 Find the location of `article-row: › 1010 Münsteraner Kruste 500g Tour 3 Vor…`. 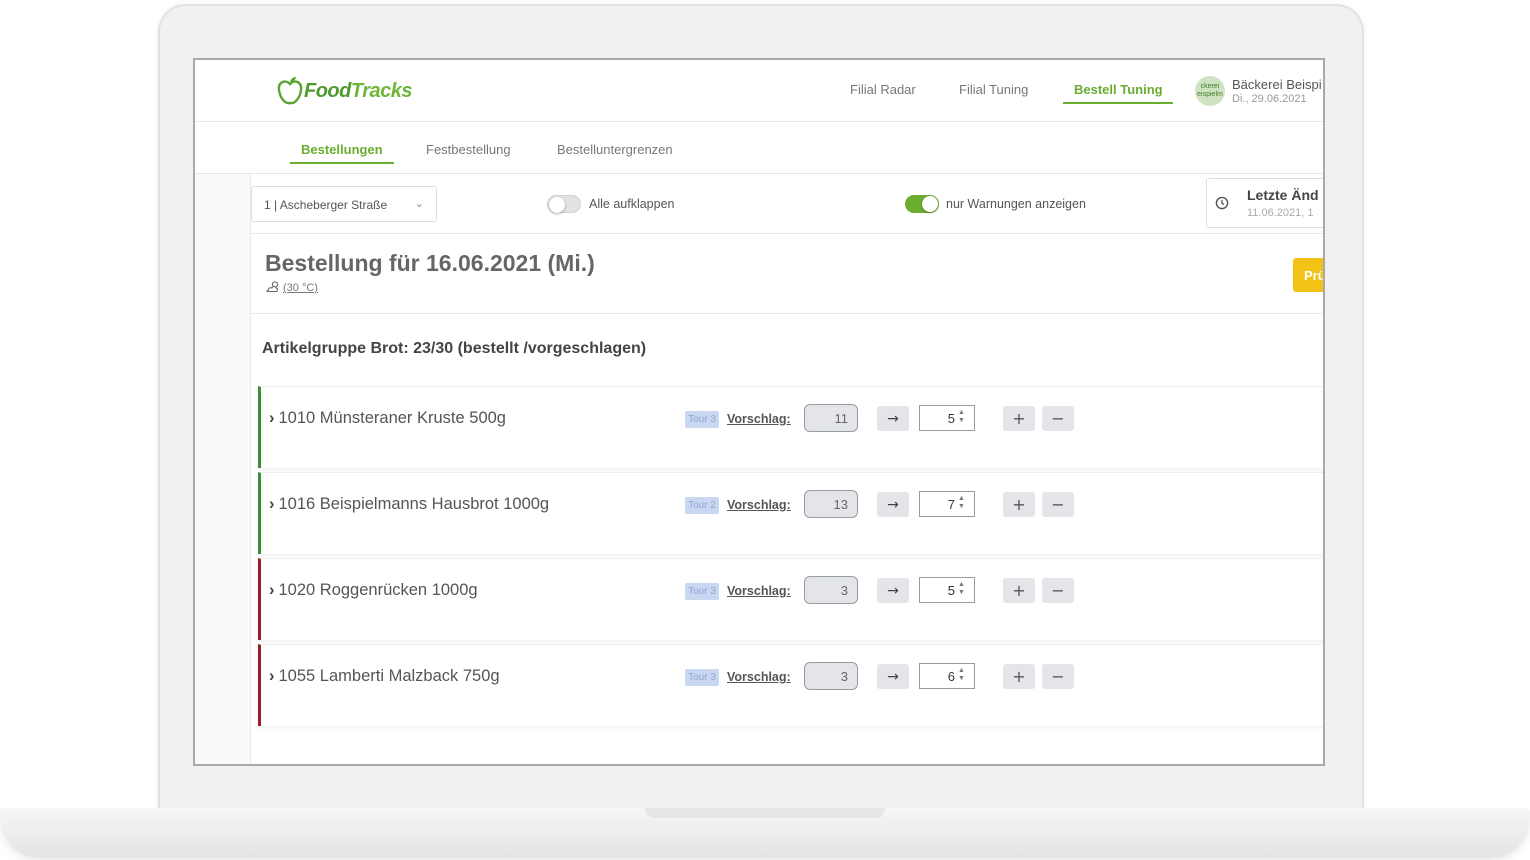

article-row: › 1010 Münsteraner Kruste 500g Tour 3 Vor… is located at coordinates (790, 427).